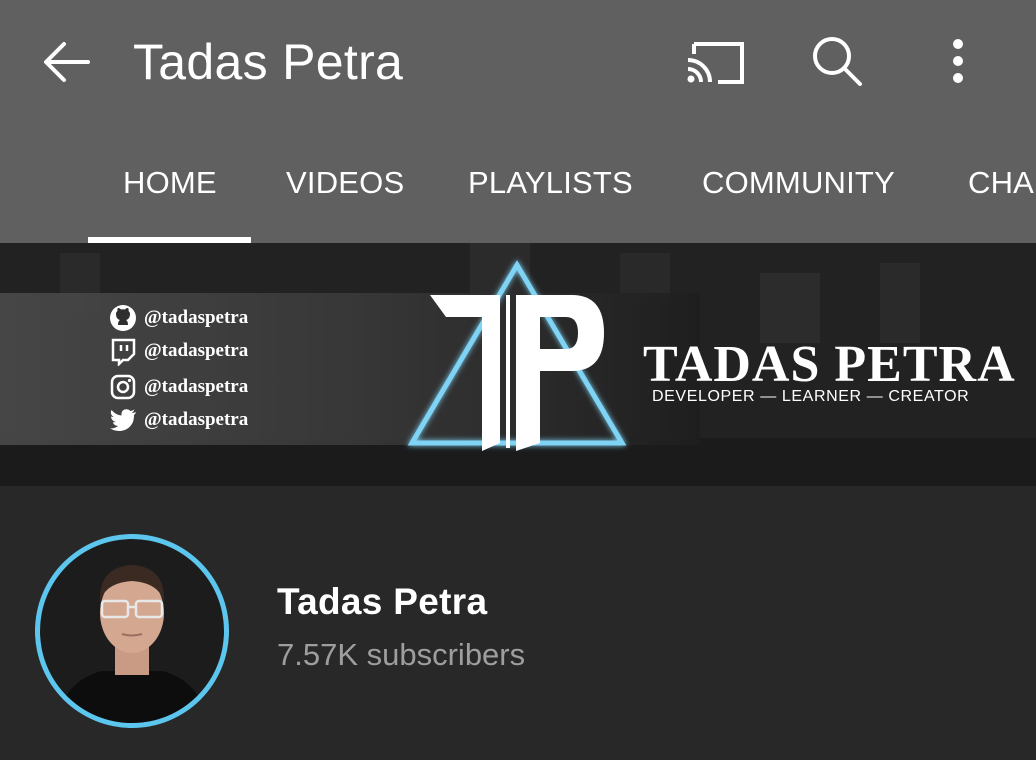 This screenshot has width=1036, height=760. I want to click on tab-videos: VIDEOS, so click(345, 183).